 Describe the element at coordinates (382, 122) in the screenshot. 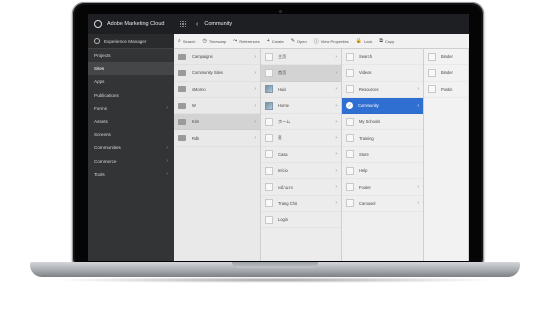

I see `column-row: My Schools` at that location.